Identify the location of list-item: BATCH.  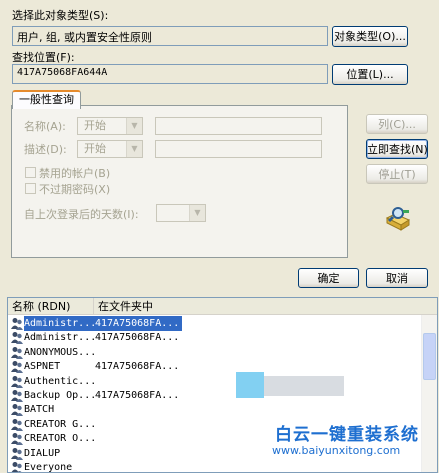
(215, 409).